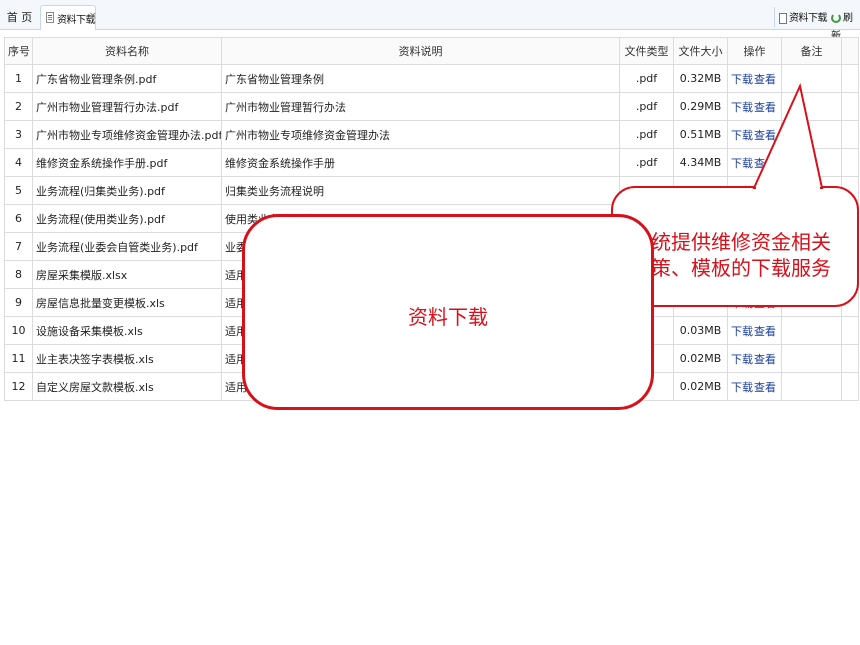  Describe the element at coordinates (448, 317) in the screenshot. I see `left-callout-text: 资料下载` at that location.